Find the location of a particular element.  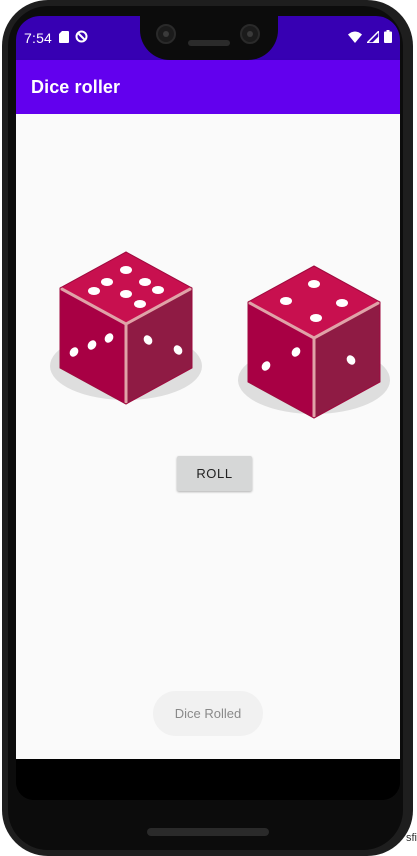

speaker-grille is located at coordinates (209, 43).